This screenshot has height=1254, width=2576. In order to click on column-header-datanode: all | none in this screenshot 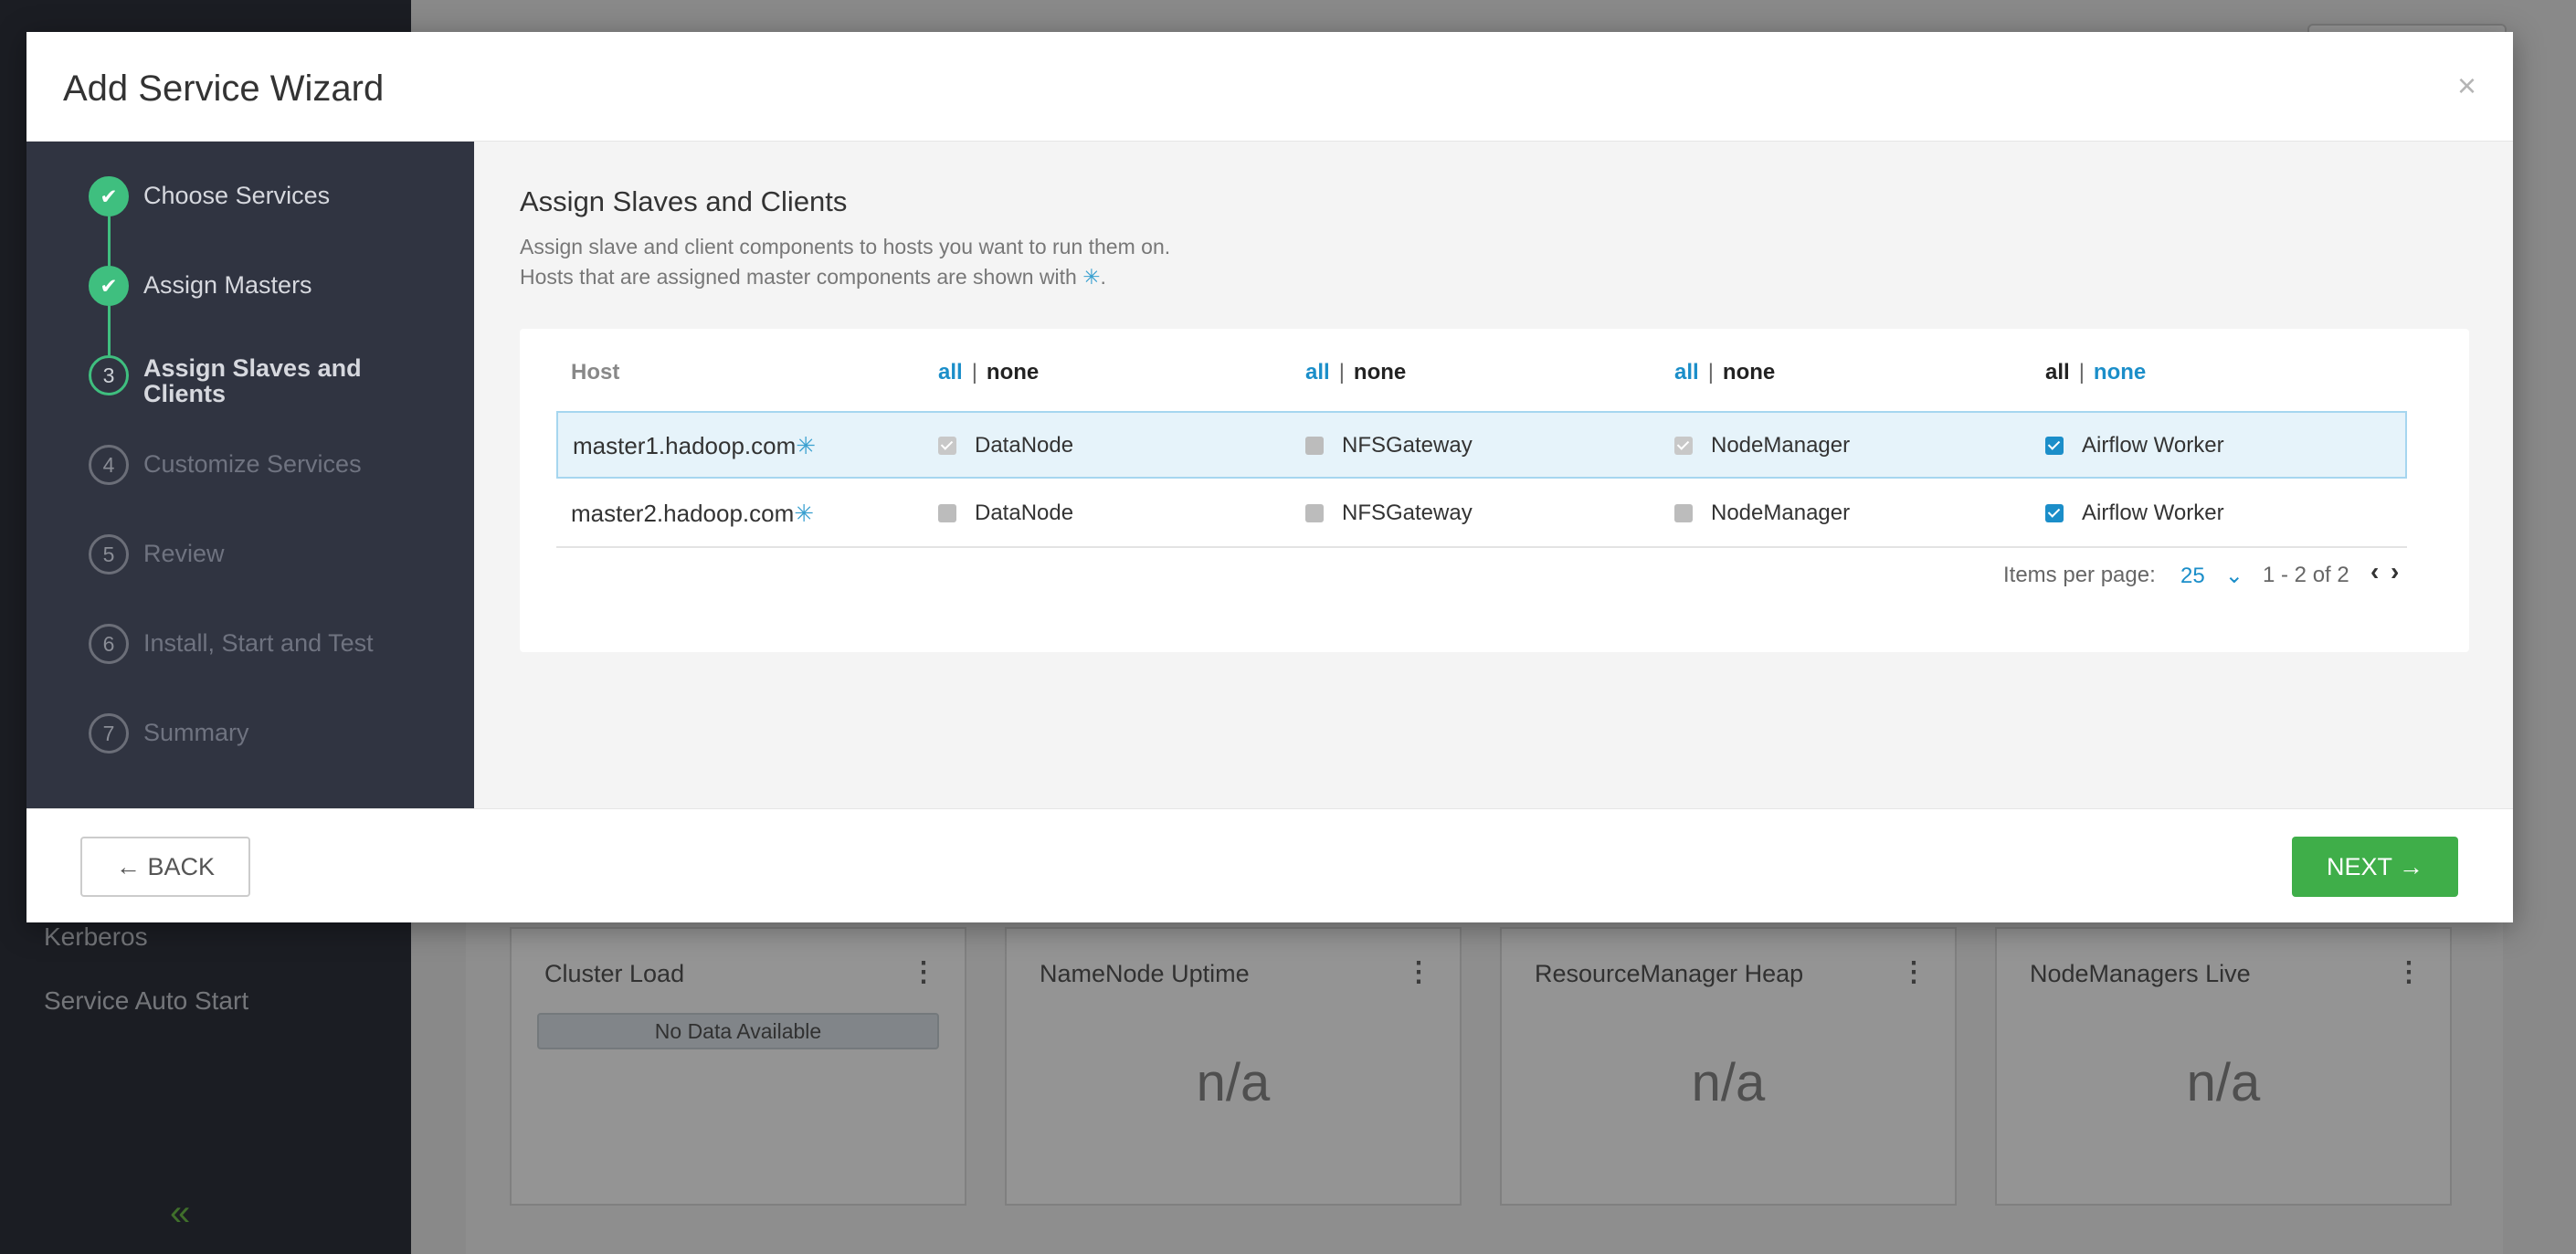, I will do `click(988, 372)`.